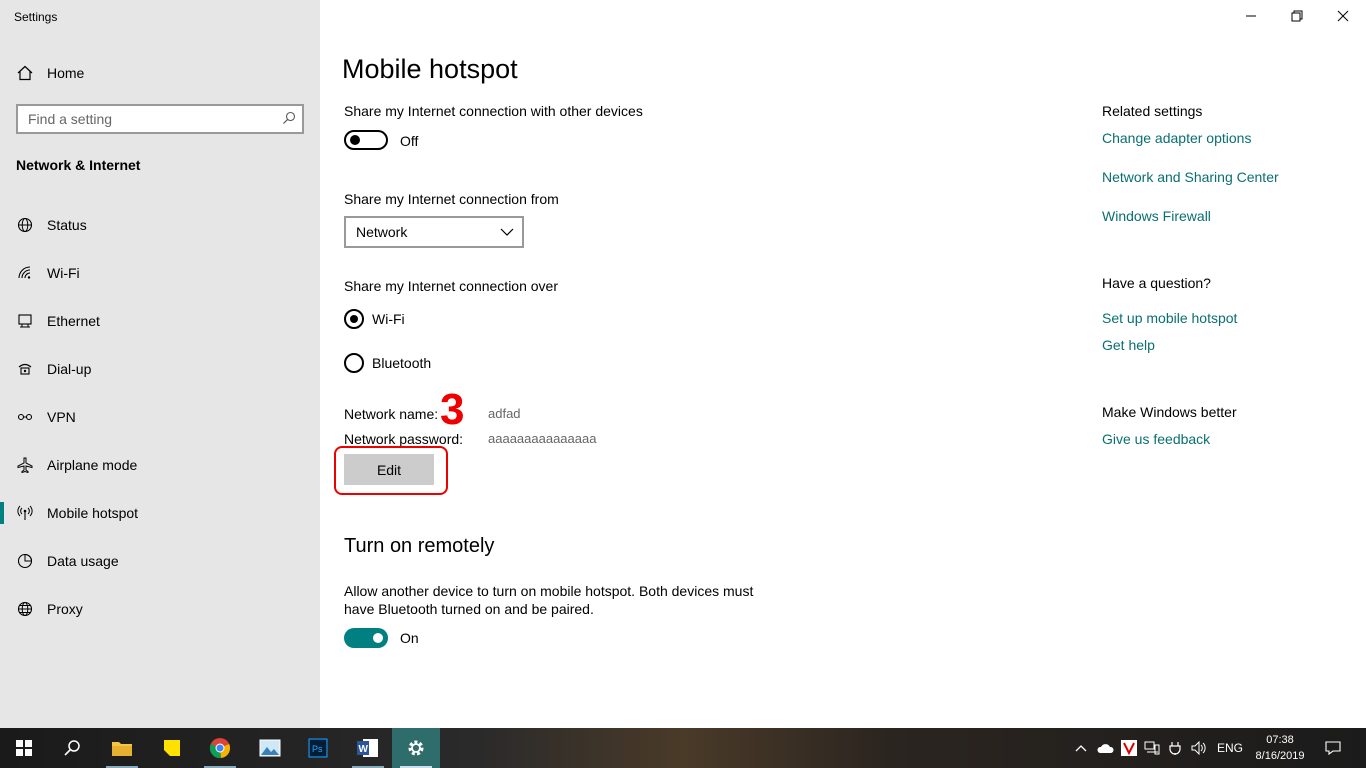 Image resolution: width=1366 pixels, height=768 pixels. I want to click on vivaldi-tray, so click(1129, 748).